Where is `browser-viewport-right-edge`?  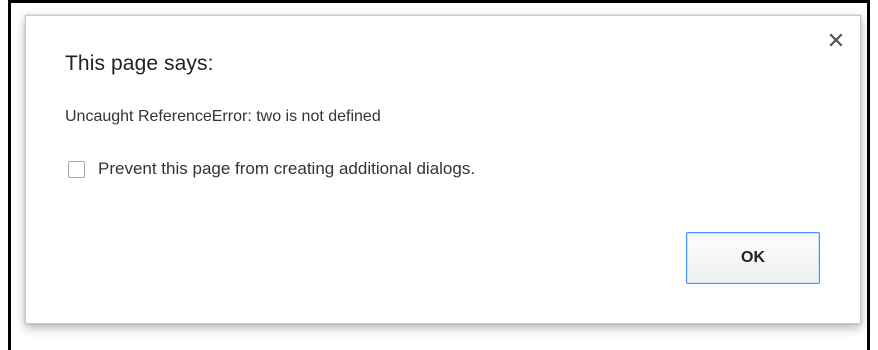 browser-viewport-right-edge is located at coordinates (868, 175).